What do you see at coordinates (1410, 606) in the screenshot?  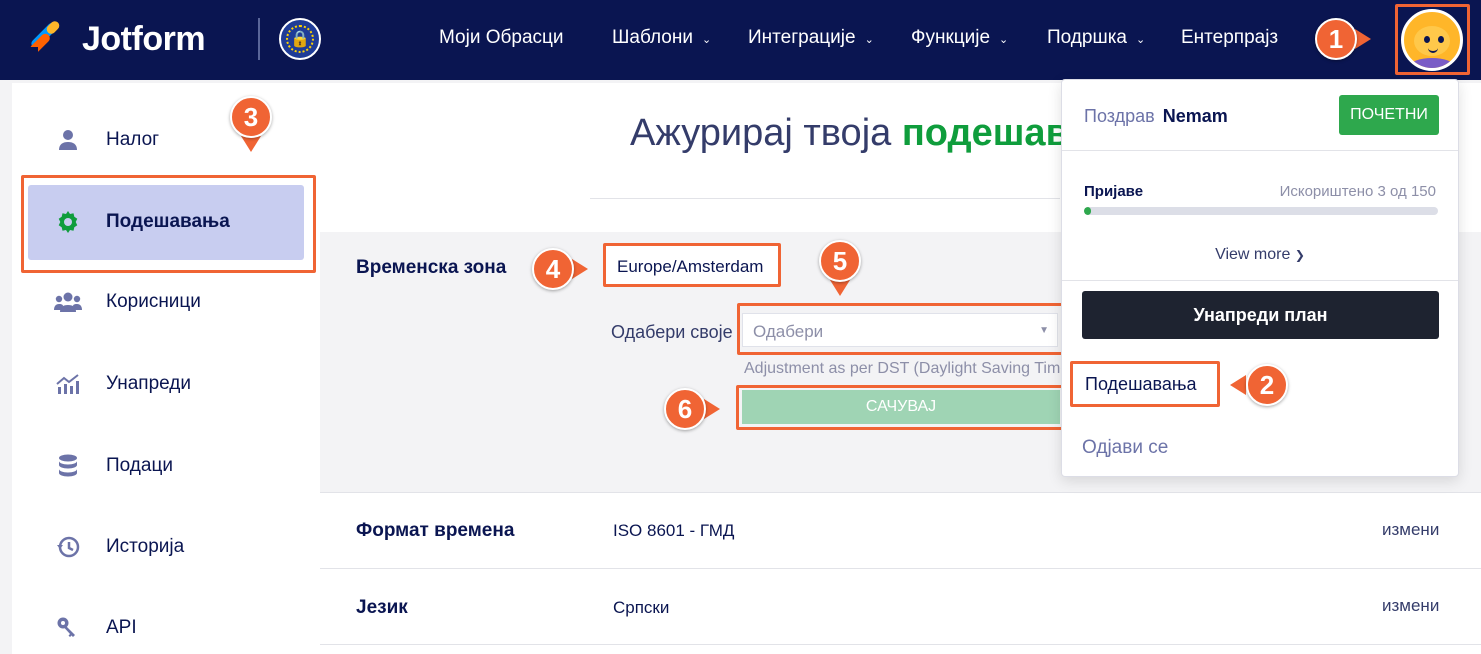 I see `edit-language-link: измени` at bounding box center [1410, 606].